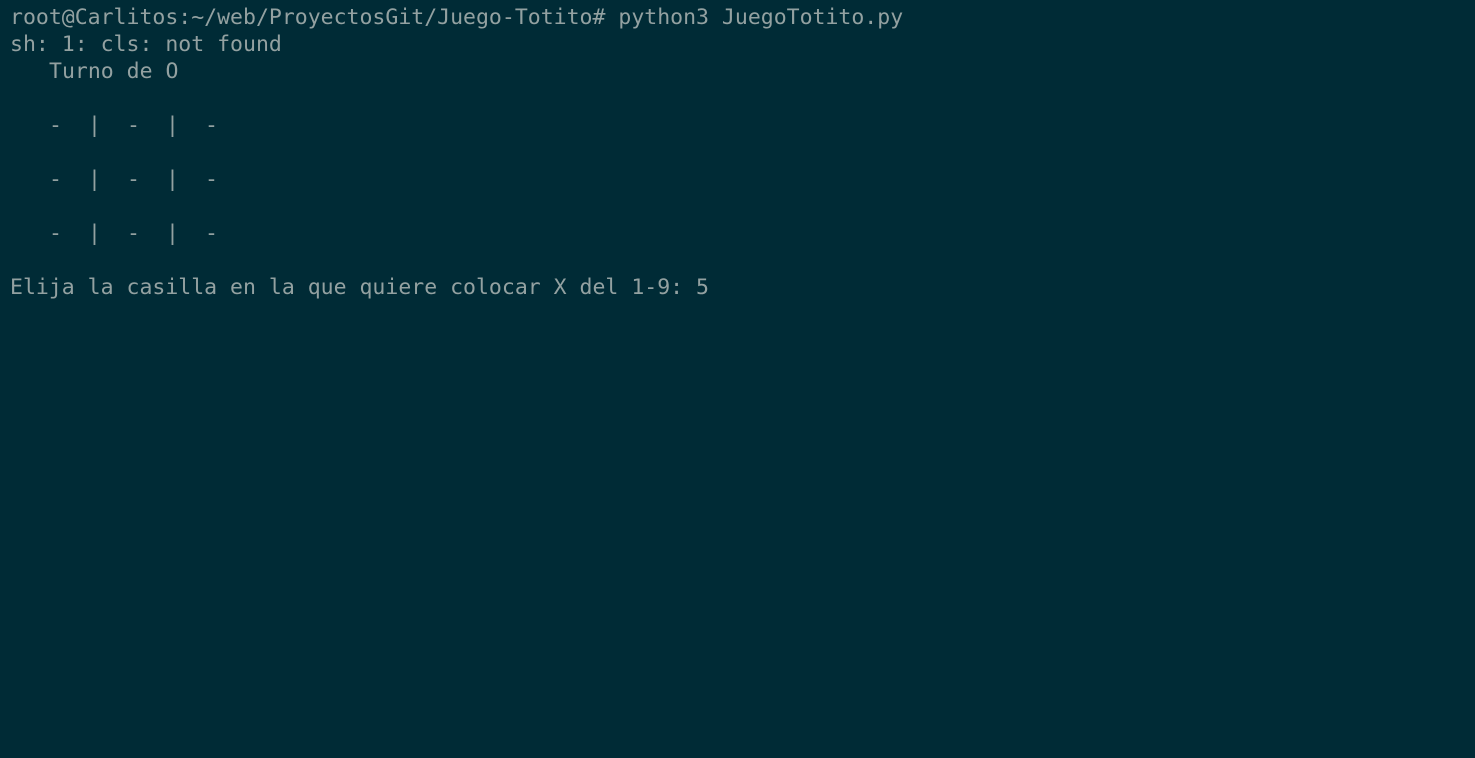 The height and width of the screenshot is (758, 1475). Describe the element at coordinates (211, 125) in the screenshot. I see `board-cell-3: -` at that location.